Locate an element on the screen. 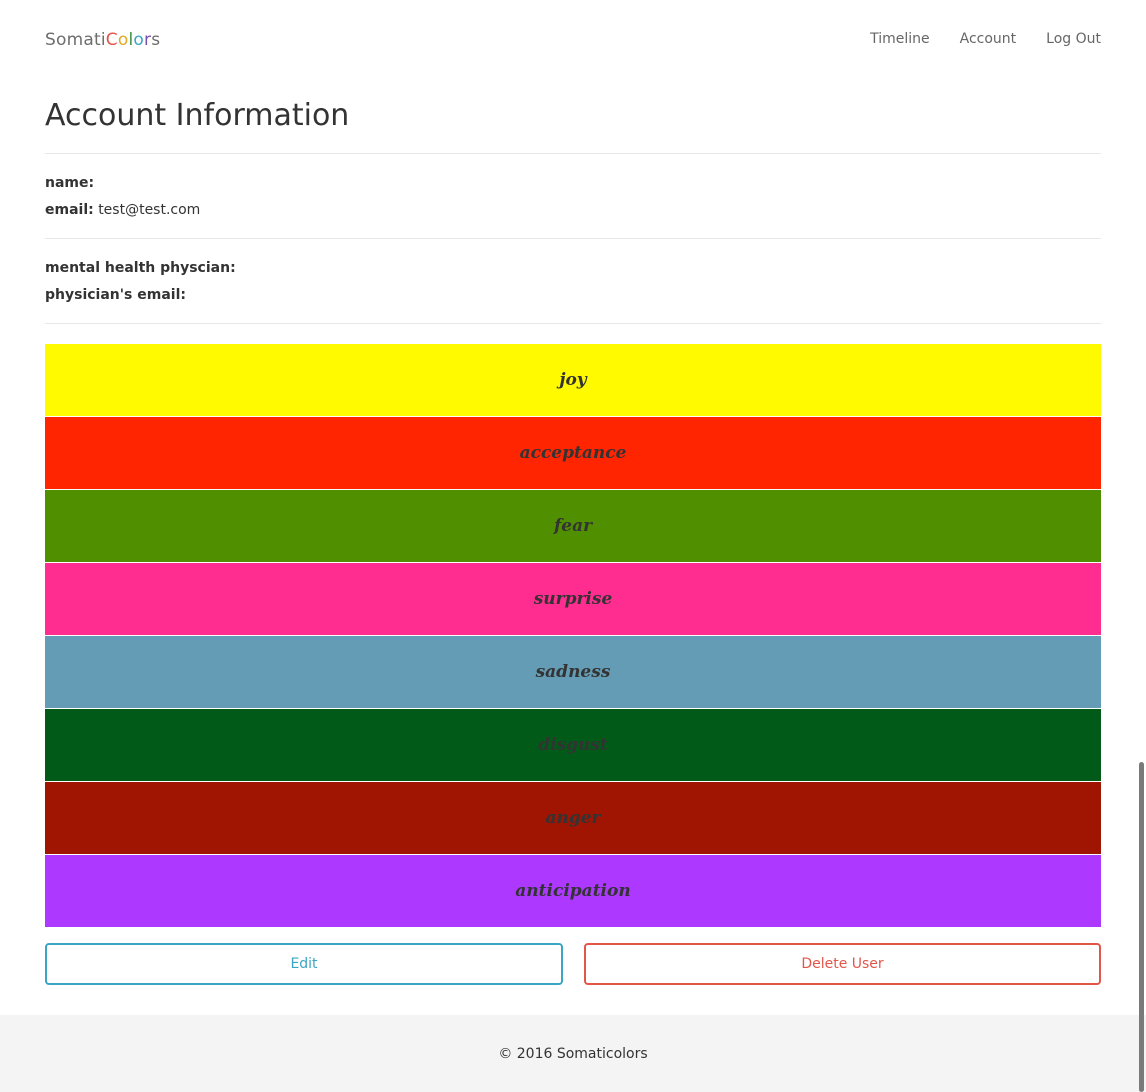 The width and height of the screenshot is (1146, 1092). emotion-disgust: disgust is located at coordinates (573, 745).